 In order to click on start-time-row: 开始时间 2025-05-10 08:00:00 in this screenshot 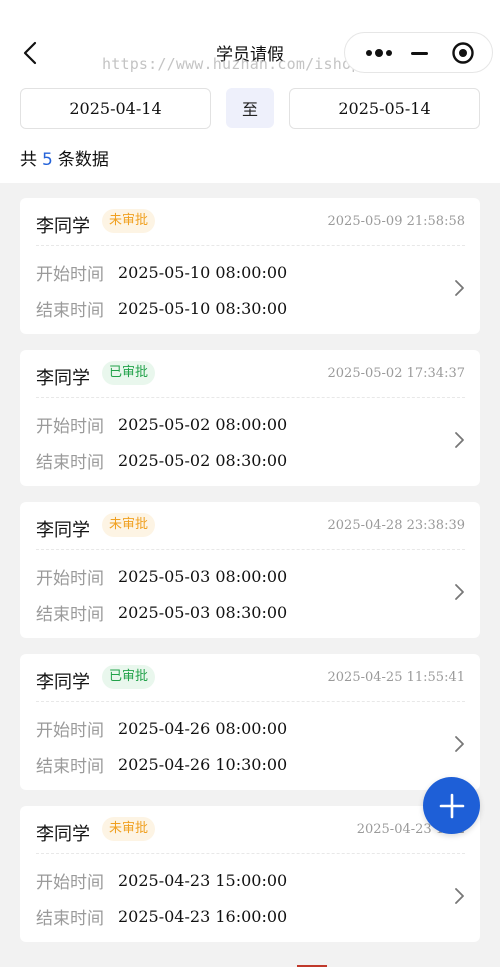, I will do `click(162, 273)`.